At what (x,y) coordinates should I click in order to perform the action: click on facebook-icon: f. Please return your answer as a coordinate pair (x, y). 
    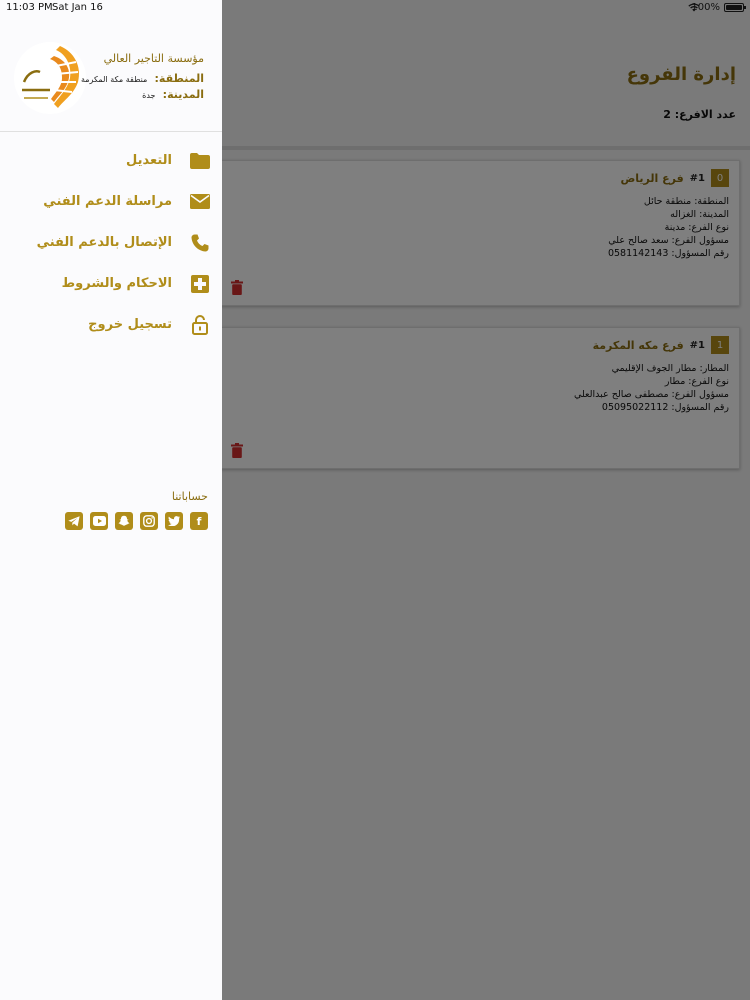
    Looking at the image, I should click on (199, 521).